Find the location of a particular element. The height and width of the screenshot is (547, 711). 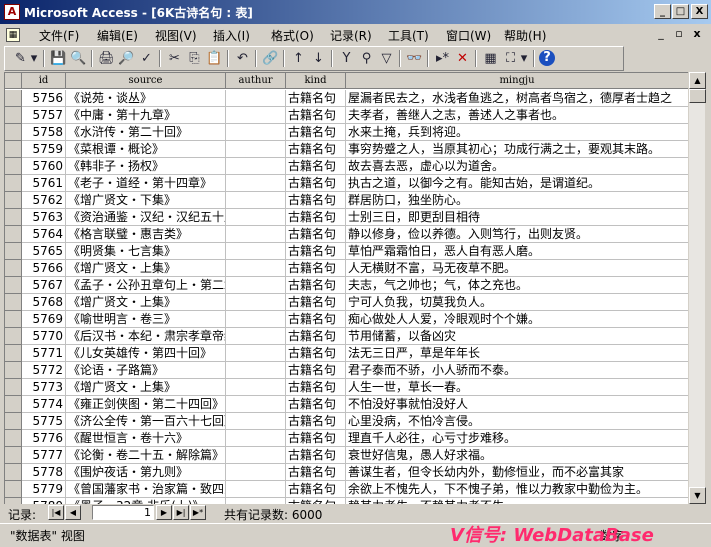

cell-source: 《孟子・公孙丑章句上・第二章 is located at coordinates (146, 285).